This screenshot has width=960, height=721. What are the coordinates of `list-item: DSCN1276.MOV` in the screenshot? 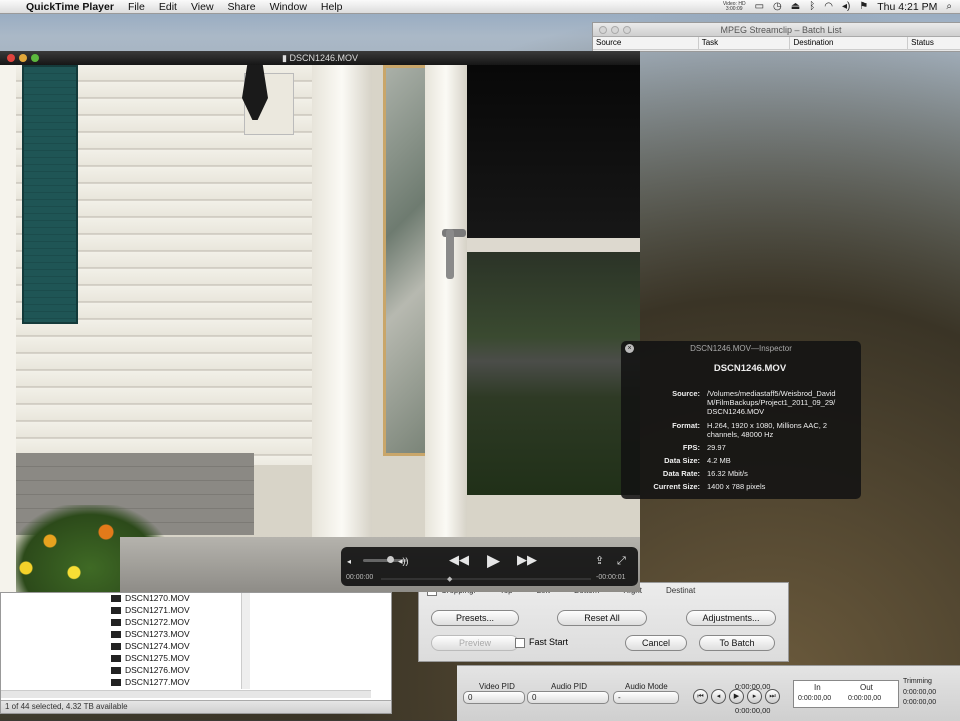 It's located at (150, 670).